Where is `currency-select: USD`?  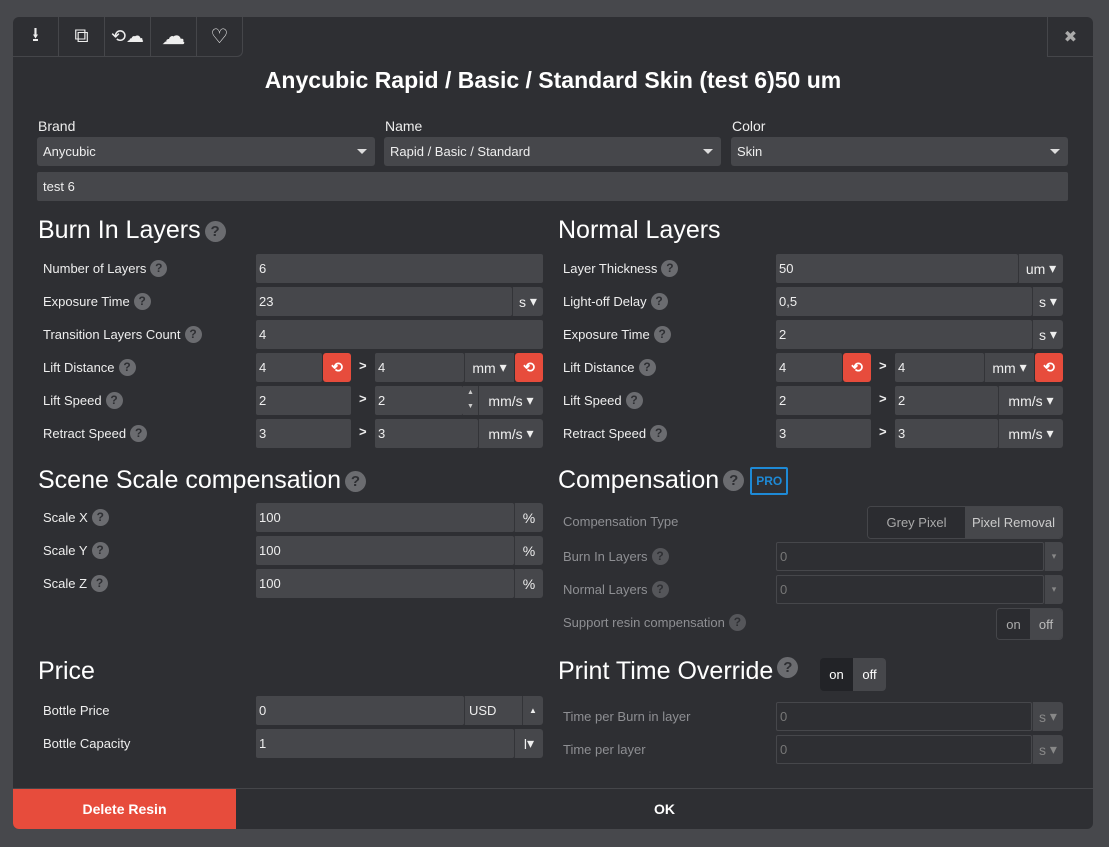
currency-select: USD is located at coordinates (493, 710).